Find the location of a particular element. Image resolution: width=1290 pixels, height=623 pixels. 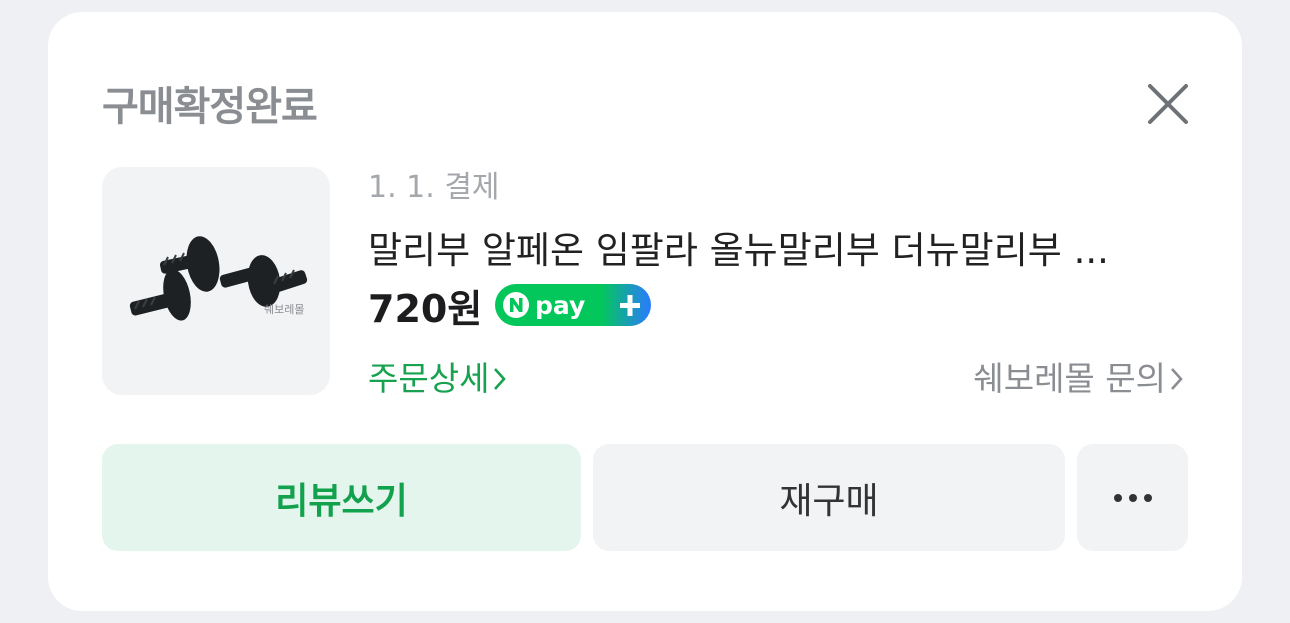

order-date: 1. 1. 결제 is located at coordinates (434, 187).